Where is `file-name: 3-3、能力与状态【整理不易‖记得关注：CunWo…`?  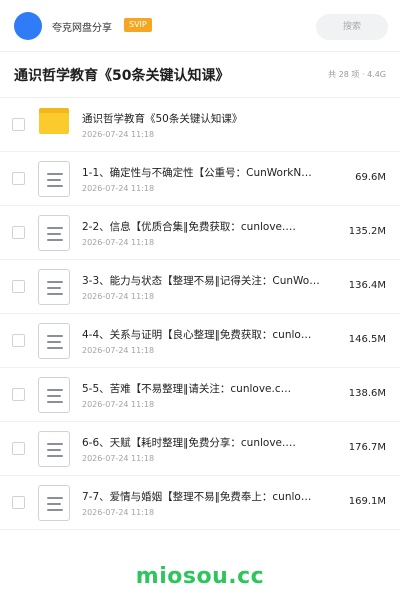 file-name: 3-3、能力与状态【整理不易‖记得关注：CunWo… is located at coordinates (201, 281).